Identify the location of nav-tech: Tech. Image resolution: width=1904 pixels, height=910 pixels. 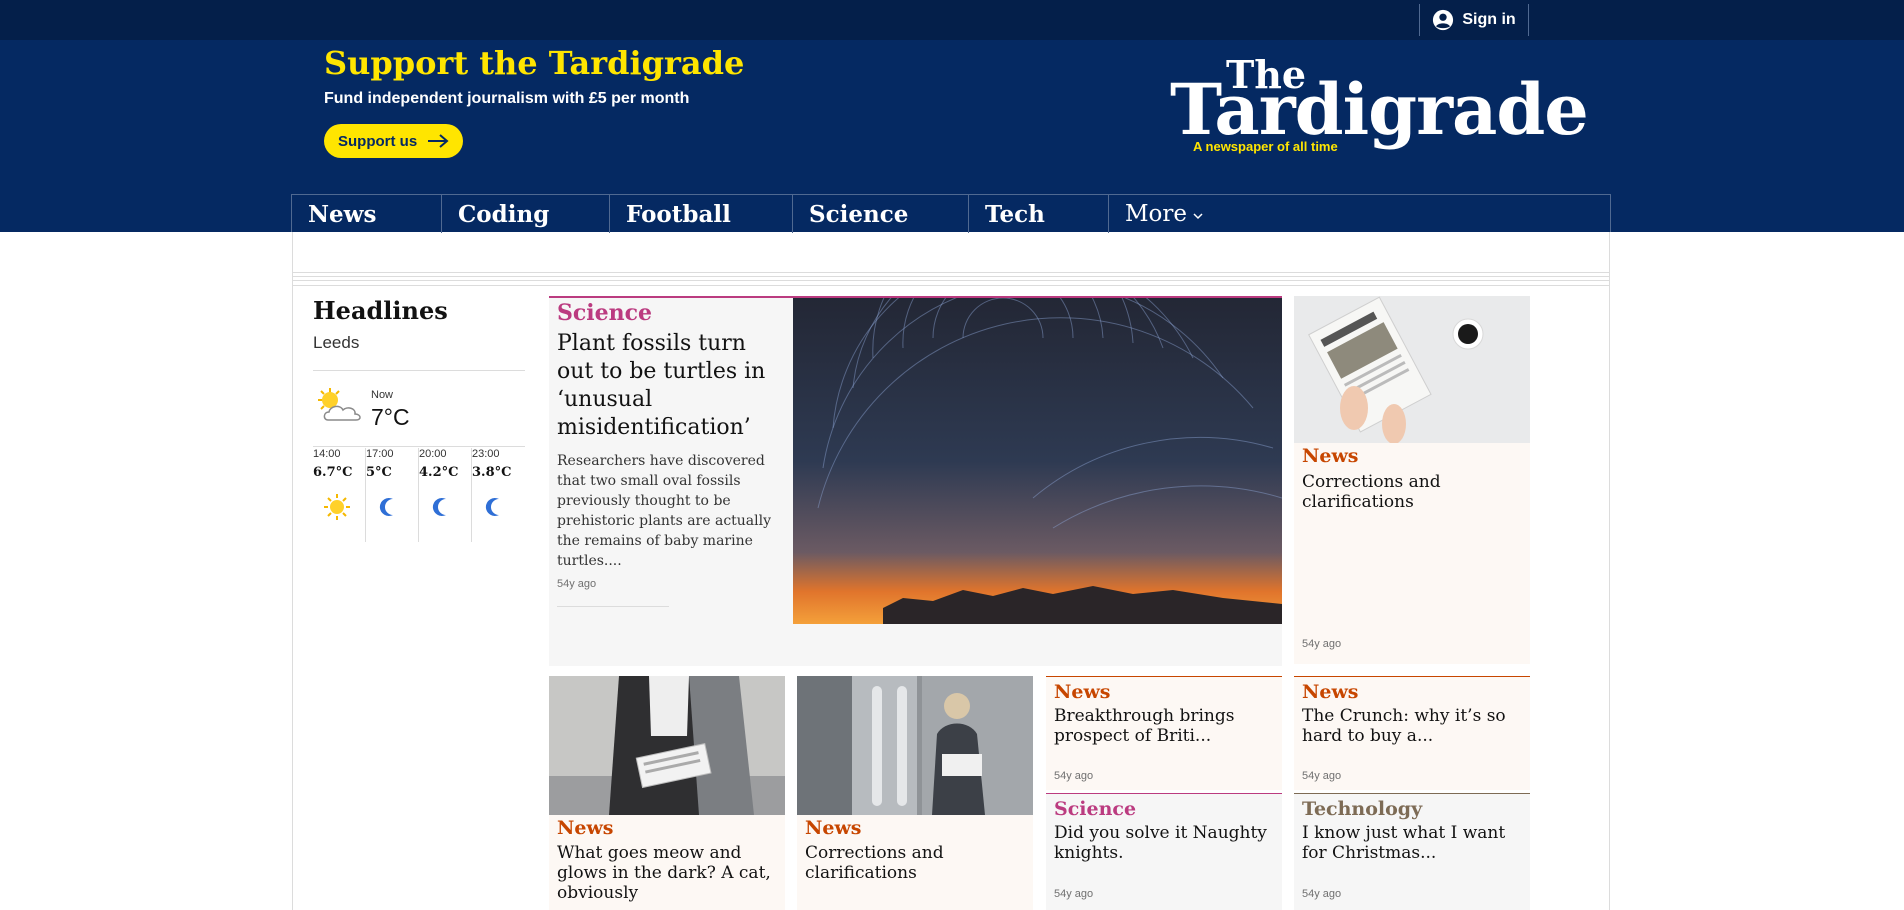
(1039, 214).